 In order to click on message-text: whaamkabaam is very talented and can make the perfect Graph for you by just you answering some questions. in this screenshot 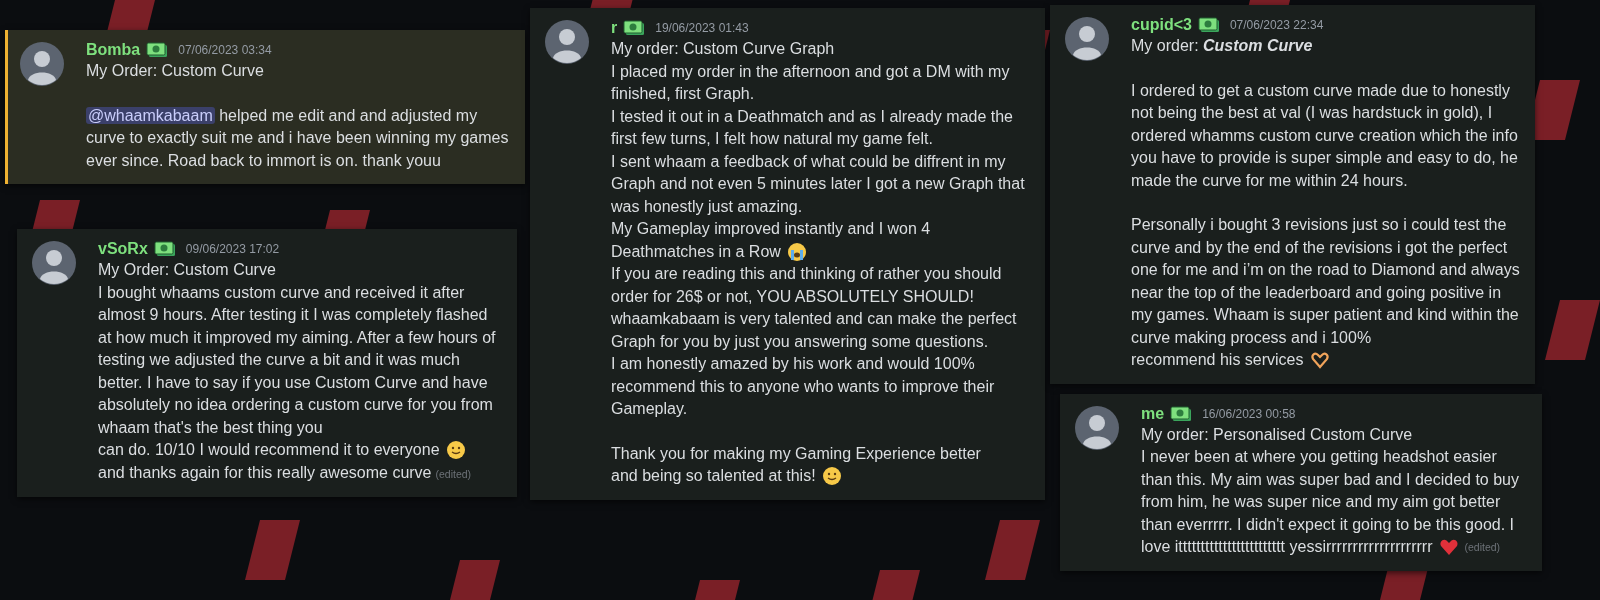, I will do `click(814, 330)`.